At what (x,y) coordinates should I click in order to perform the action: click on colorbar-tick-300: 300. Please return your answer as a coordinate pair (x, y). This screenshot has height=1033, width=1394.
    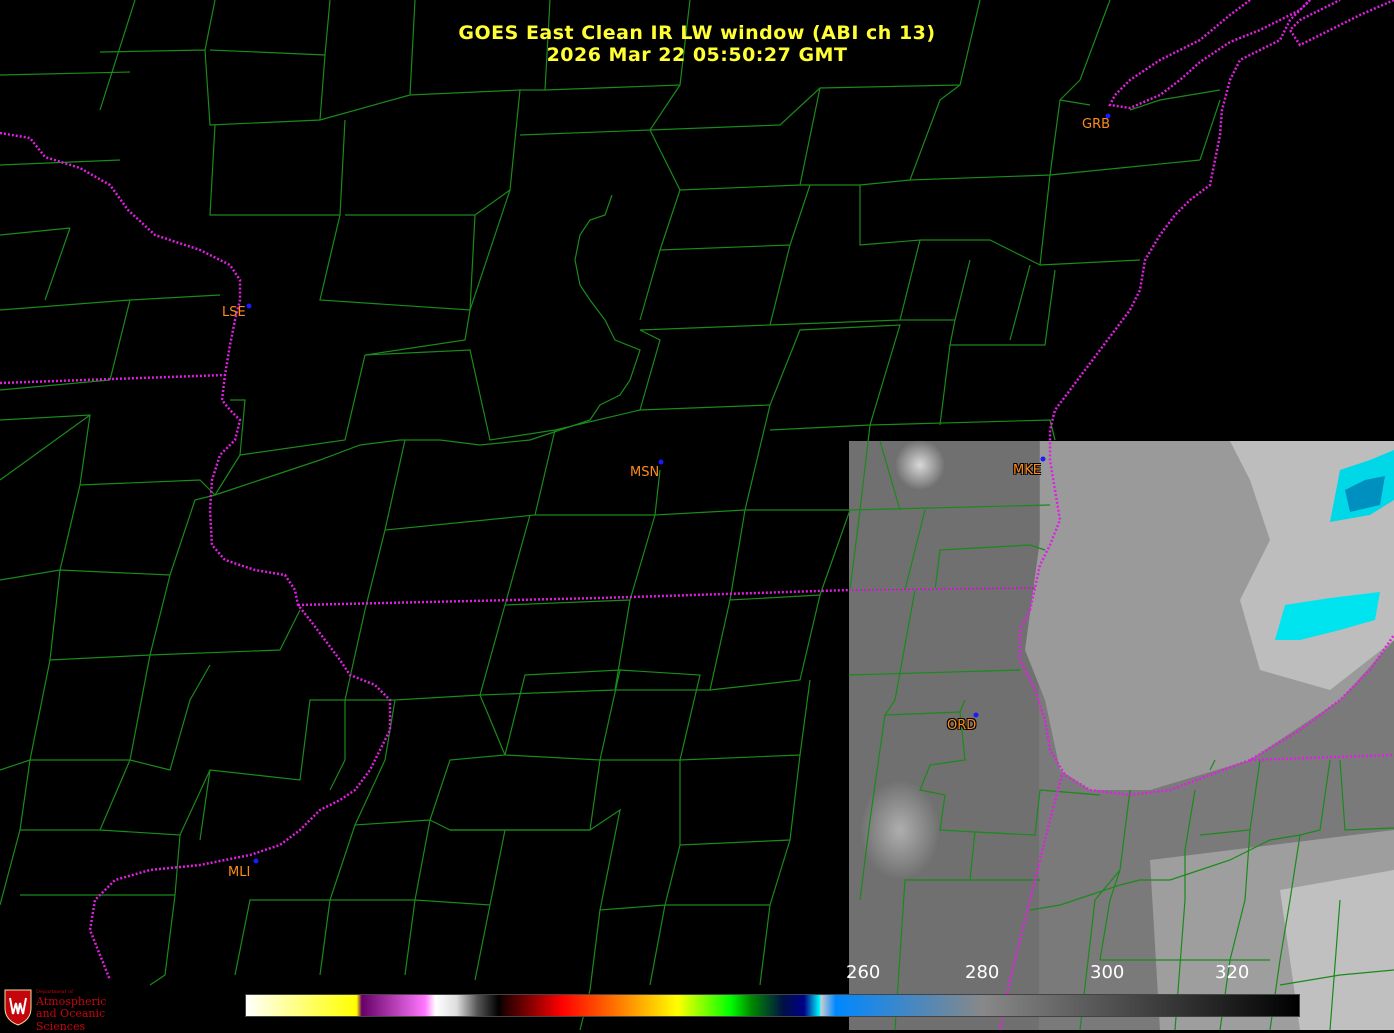
    Looking at the image, I should click on (1107, 972).